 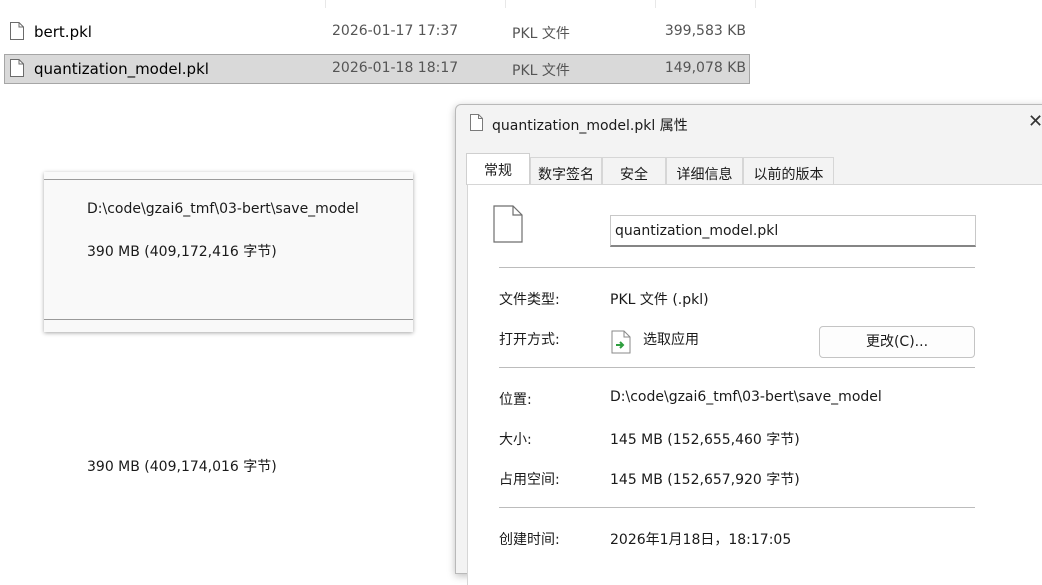 I want to click on size-on-disk-value: 145 MB (152,657,920 字节), so click(x=705, y=480).